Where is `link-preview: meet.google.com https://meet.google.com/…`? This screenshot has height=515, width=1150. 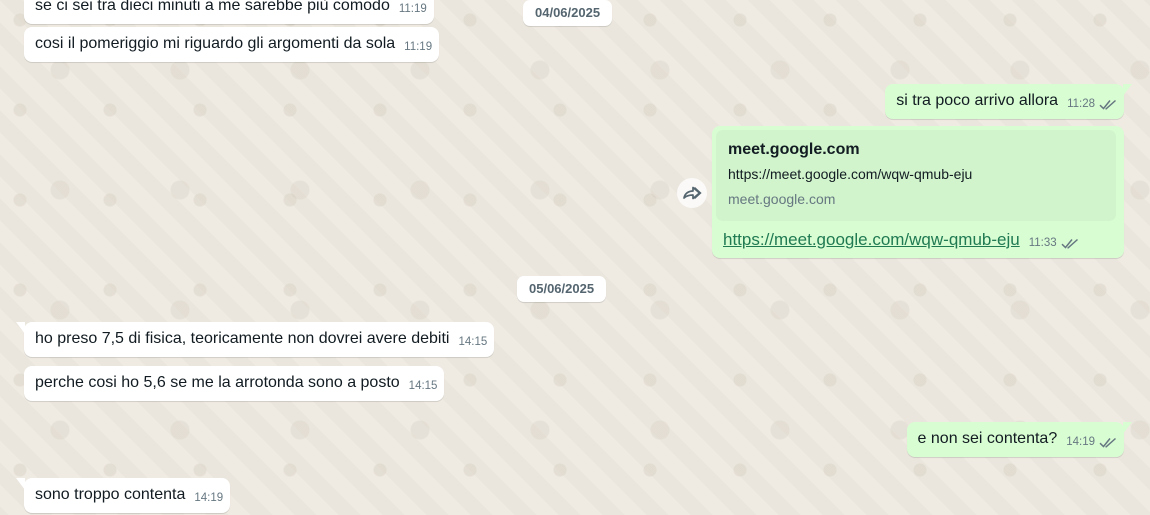 link-preview: meet.google.com https://meet.google.com/… is located at coordinates (916, 175).